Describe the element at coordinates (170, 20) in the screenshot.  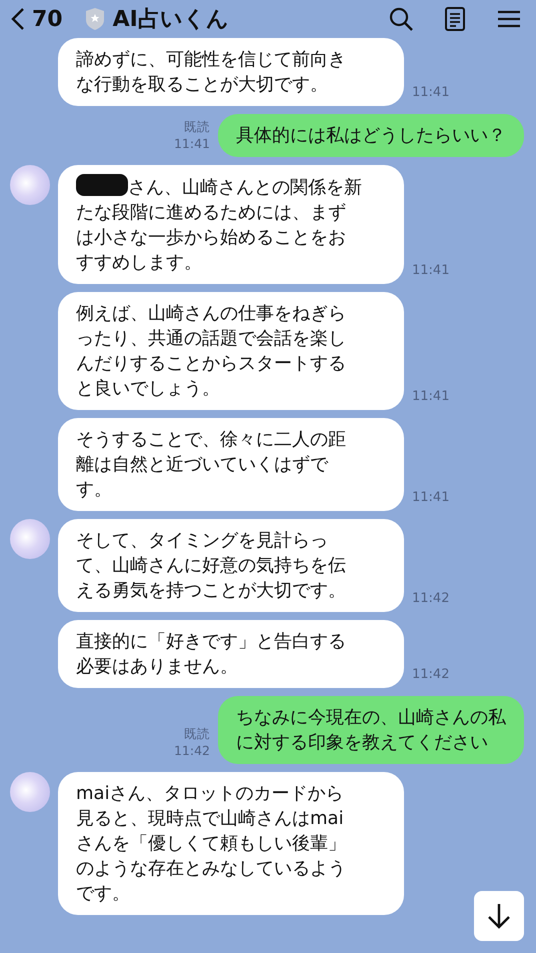
I see `chat-title: AI占いくん` at that location.